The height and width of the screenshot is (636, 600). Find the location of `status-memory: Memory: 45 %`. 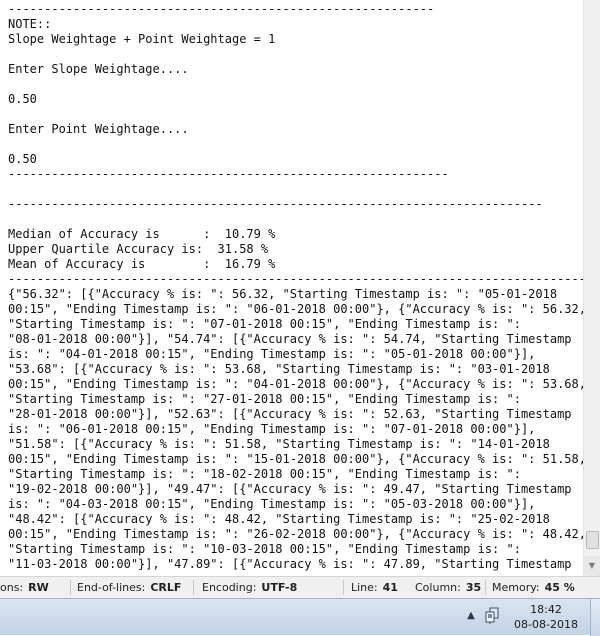

status-memory: Memory: 45 % is located at coordinates (533, 587).